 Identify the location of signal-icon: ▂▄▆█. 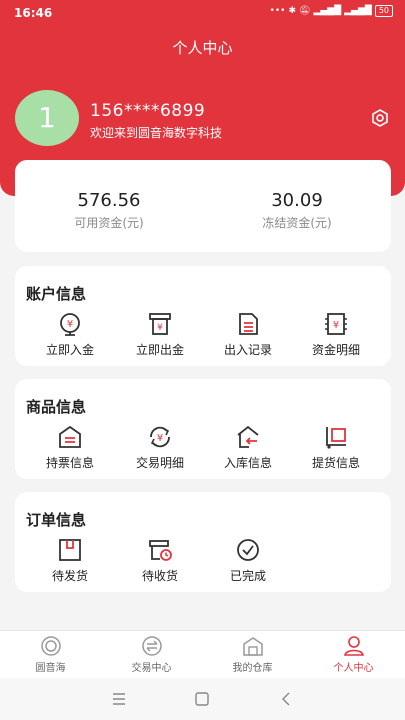
(327, 11).